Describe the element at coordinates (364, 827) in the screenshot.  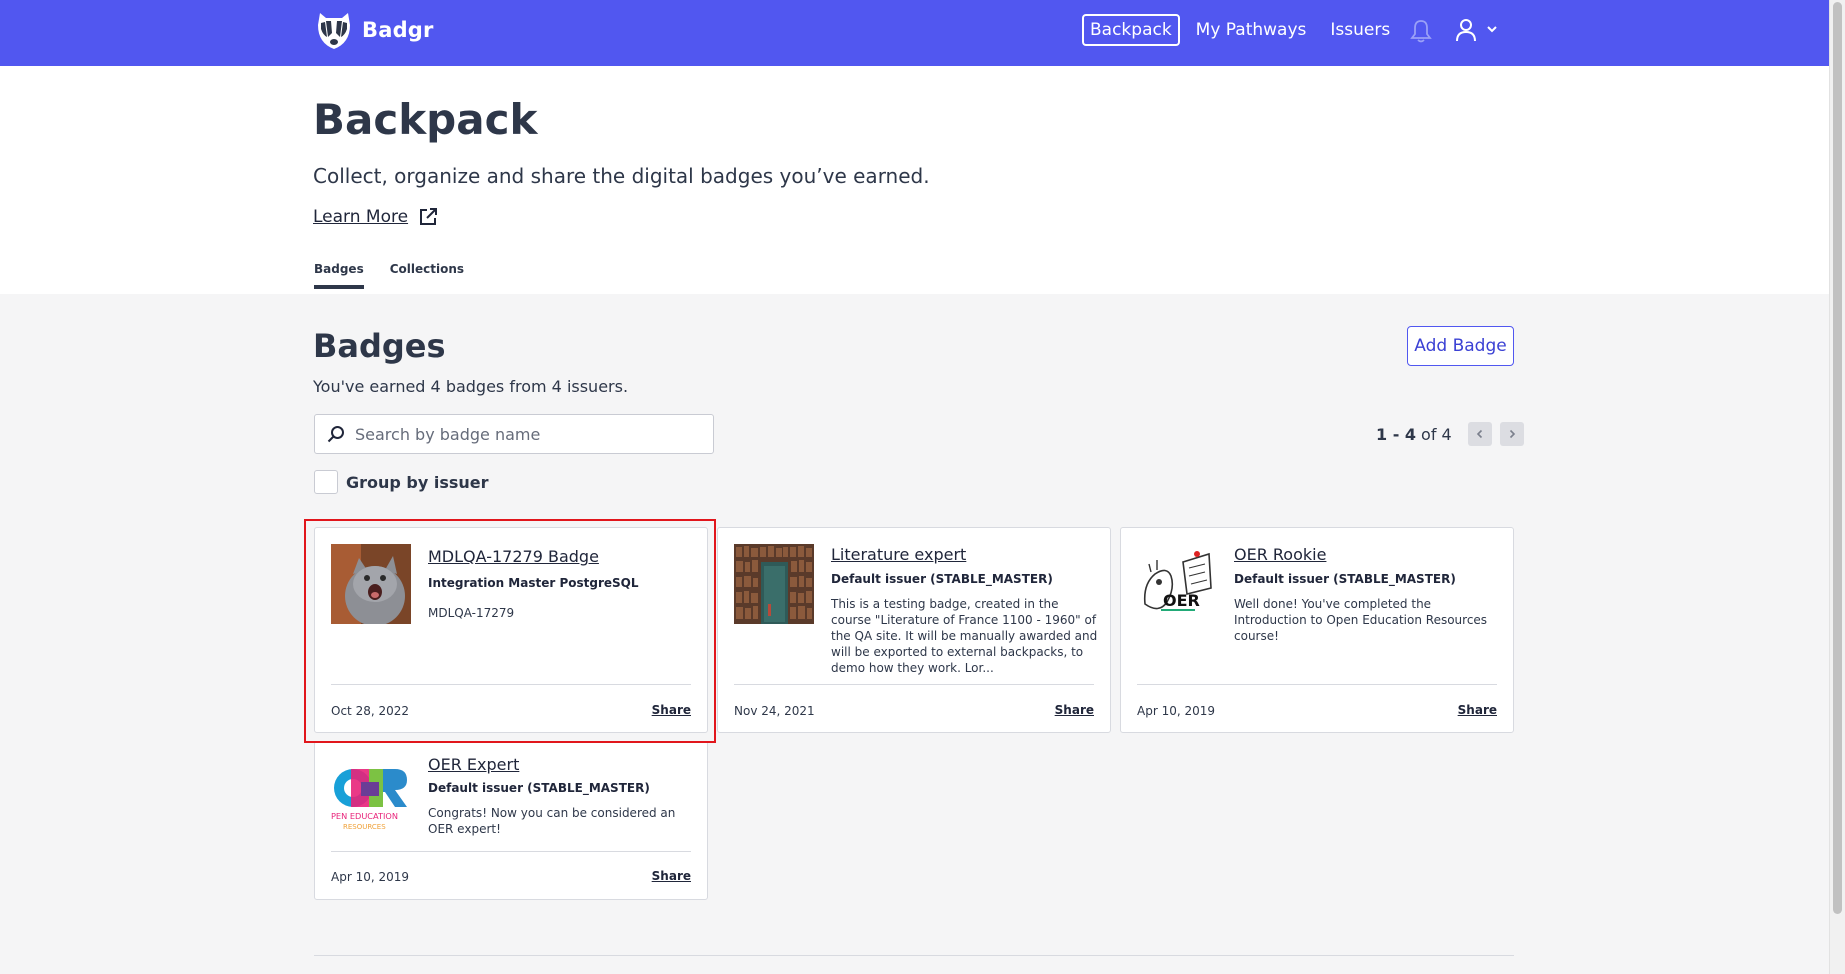
I see `oer-logo-line2: RESOURCES` at that location.